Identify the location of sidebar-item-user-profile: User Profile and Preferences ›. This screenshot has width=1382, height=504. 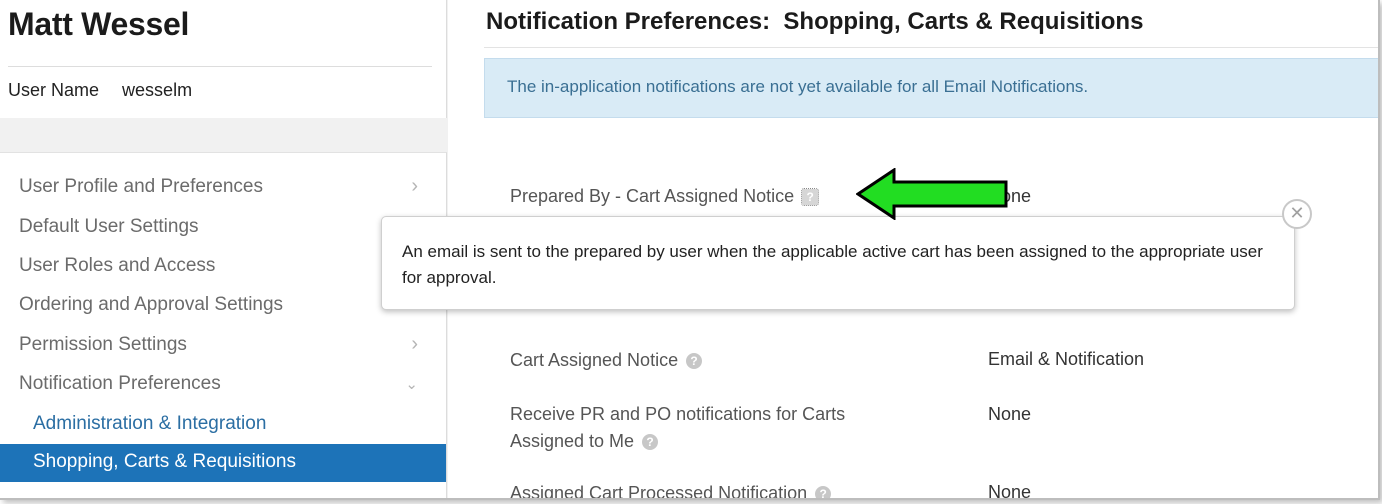
(223, 188).